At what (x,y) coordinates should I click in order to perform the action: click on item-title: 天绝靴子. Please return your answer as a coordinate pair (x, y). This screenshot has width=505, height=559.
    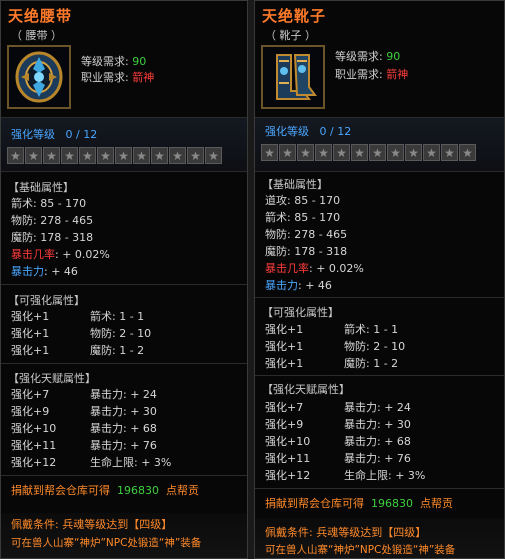
    Looking at the image, I should click on (294, 16).